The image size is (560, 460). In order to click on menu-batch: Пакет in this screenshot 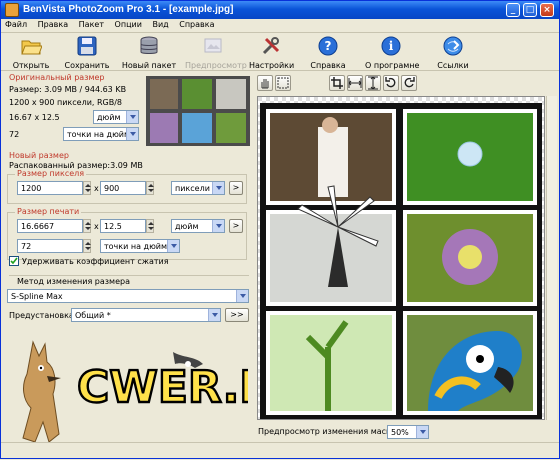, I will do `click(91, 24)`.